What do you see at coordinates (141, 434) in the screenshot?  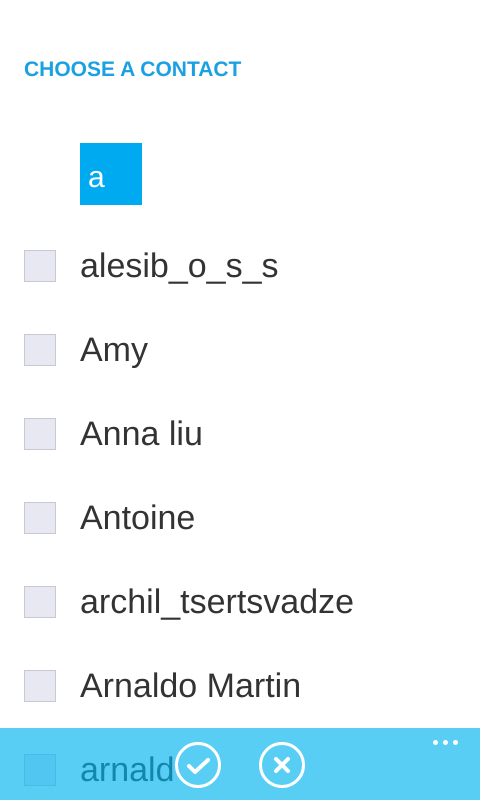 I see `contact-name: Anna liu` at bounding box center [141, 434].